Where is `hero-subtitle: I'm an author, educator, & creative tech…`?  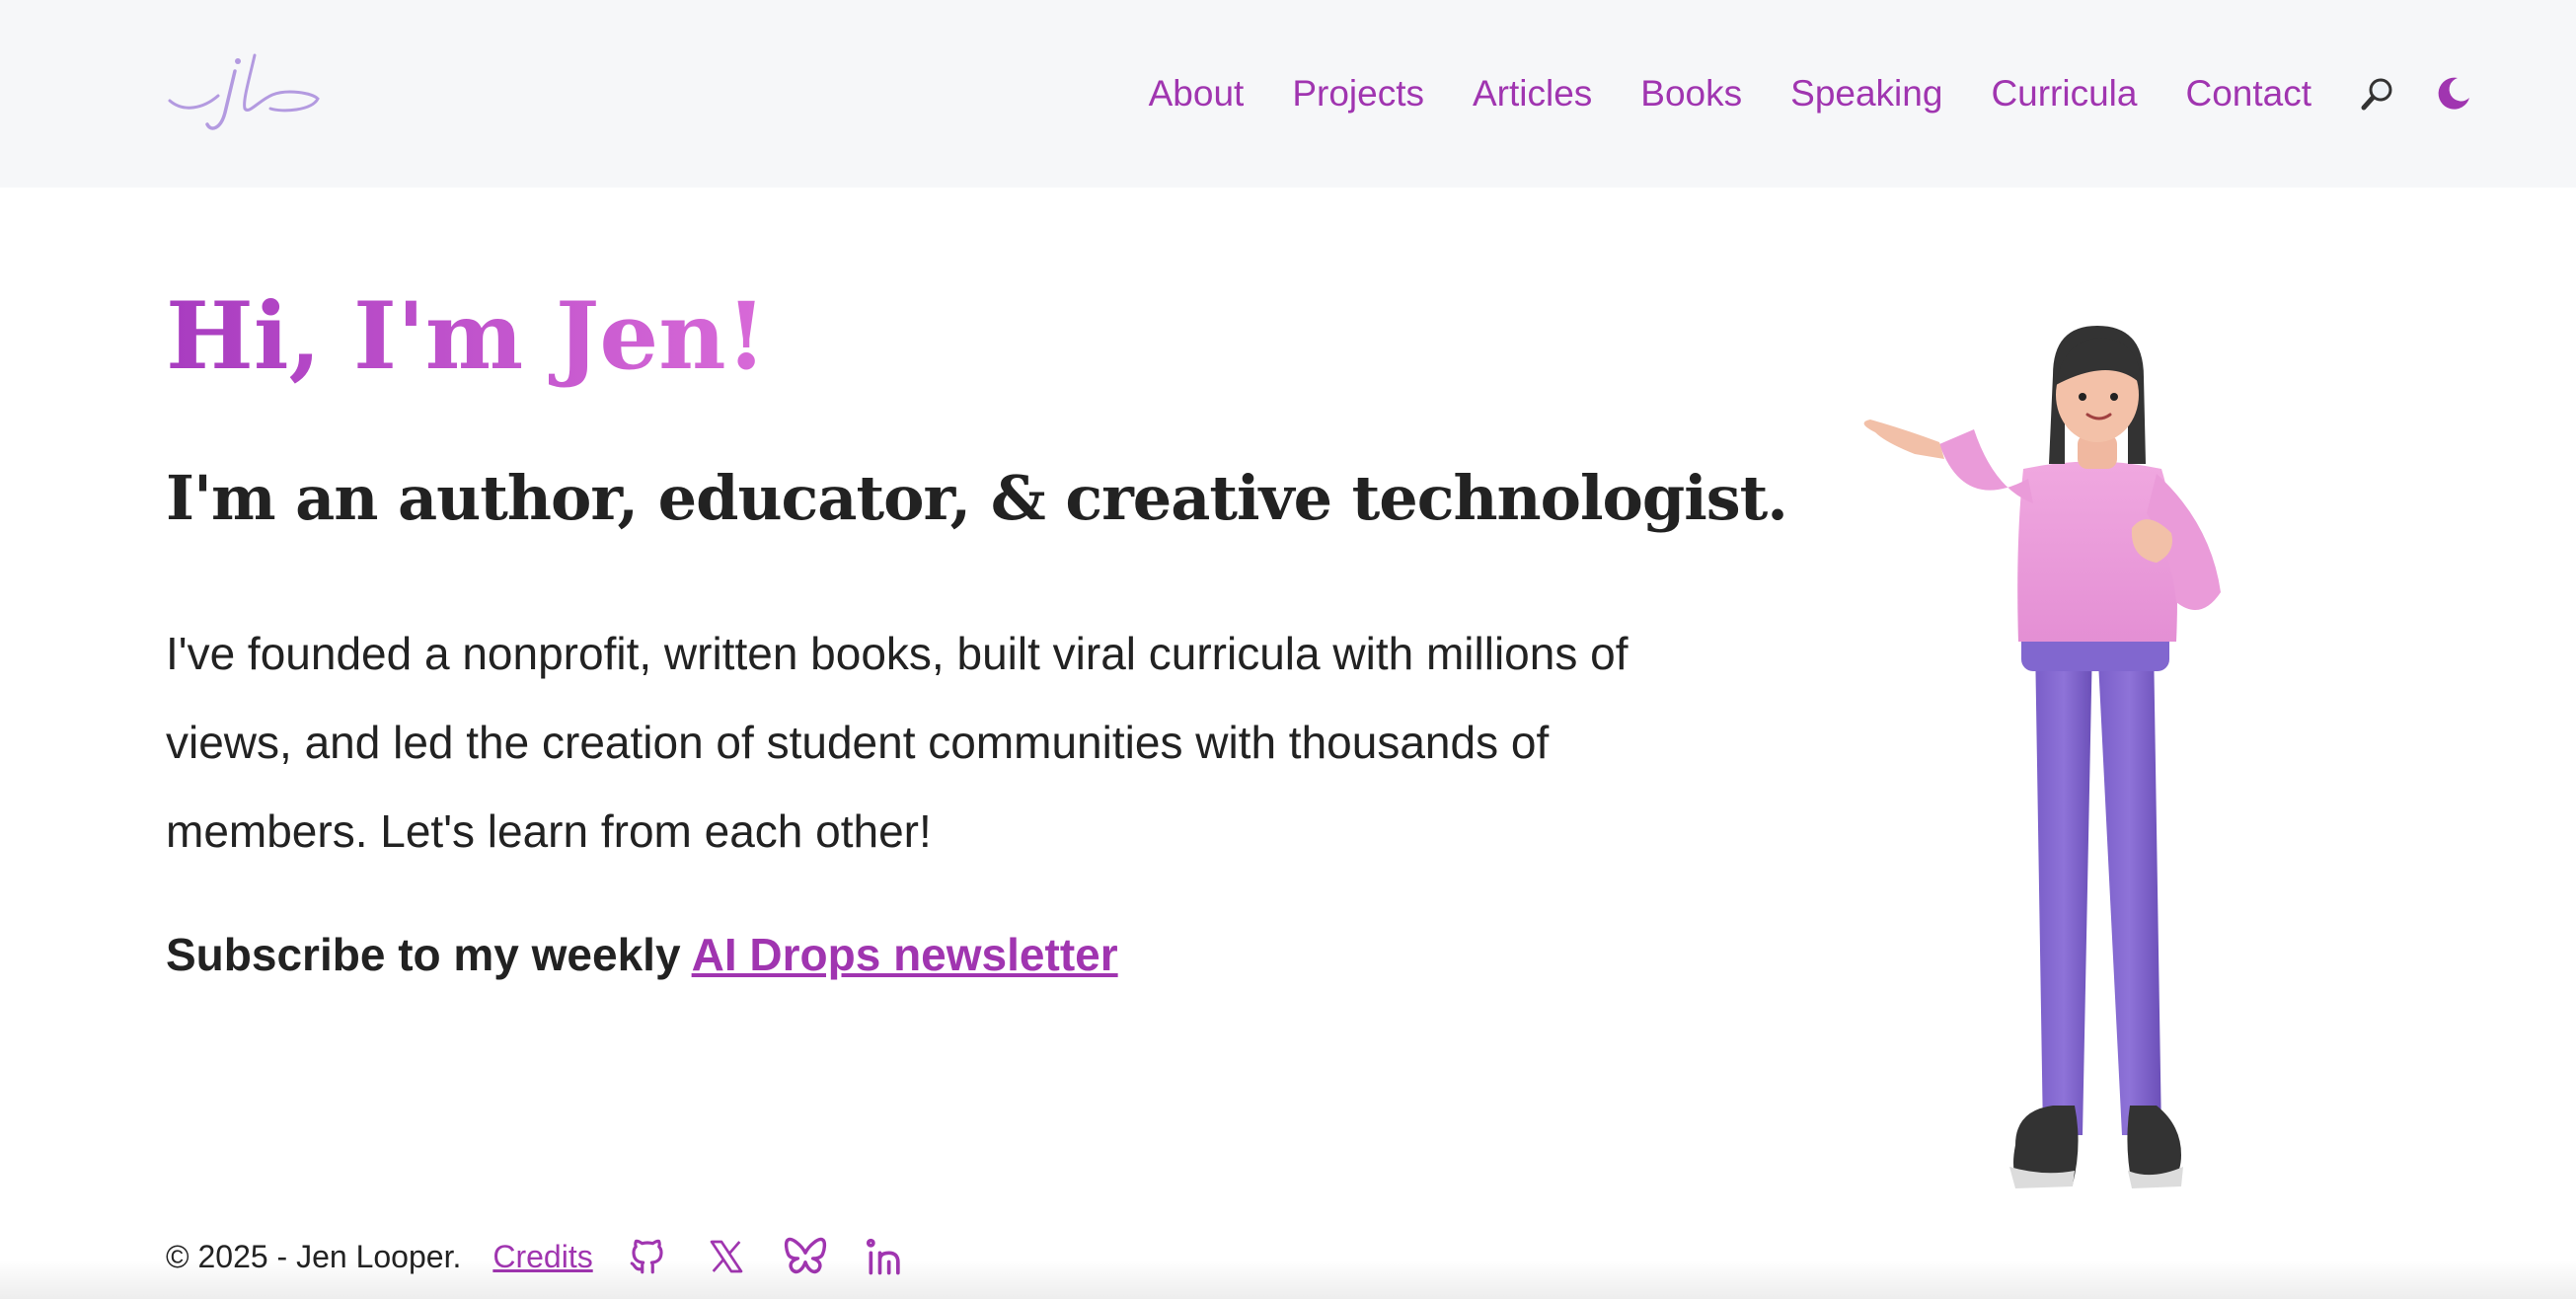
hero-subtitle: I'm an author, educator, & creative tech… is located at coordinates (977, 498).